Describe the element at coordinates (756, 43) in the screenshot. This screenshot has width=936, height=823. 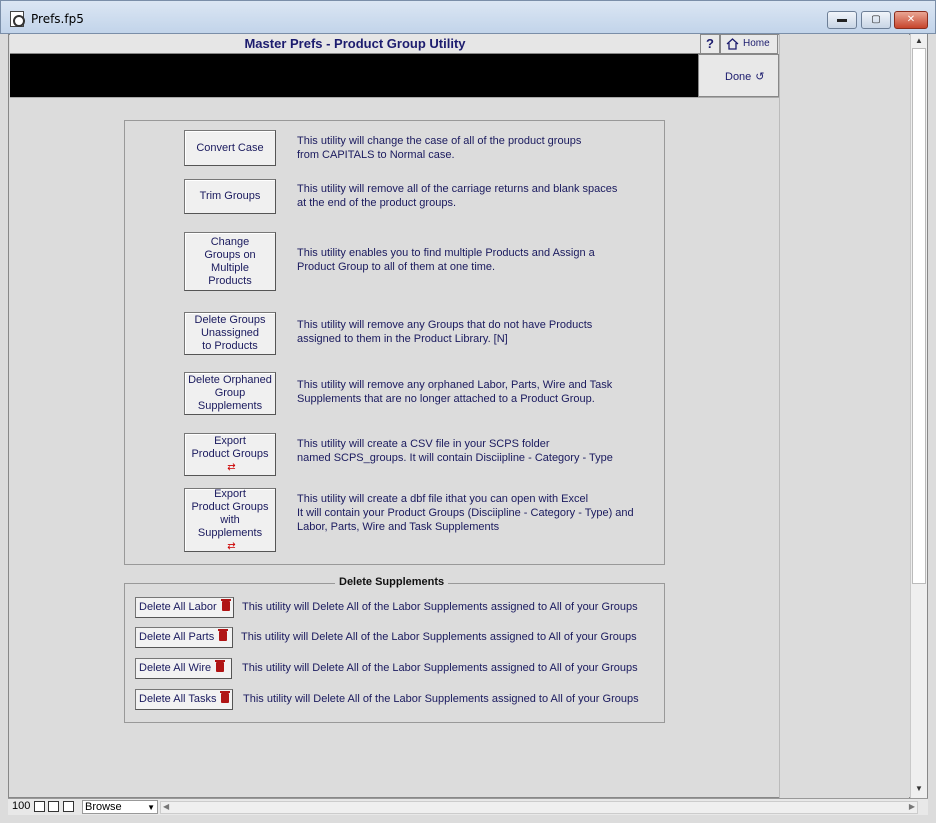
I see `home-button-label: Home` at that location.